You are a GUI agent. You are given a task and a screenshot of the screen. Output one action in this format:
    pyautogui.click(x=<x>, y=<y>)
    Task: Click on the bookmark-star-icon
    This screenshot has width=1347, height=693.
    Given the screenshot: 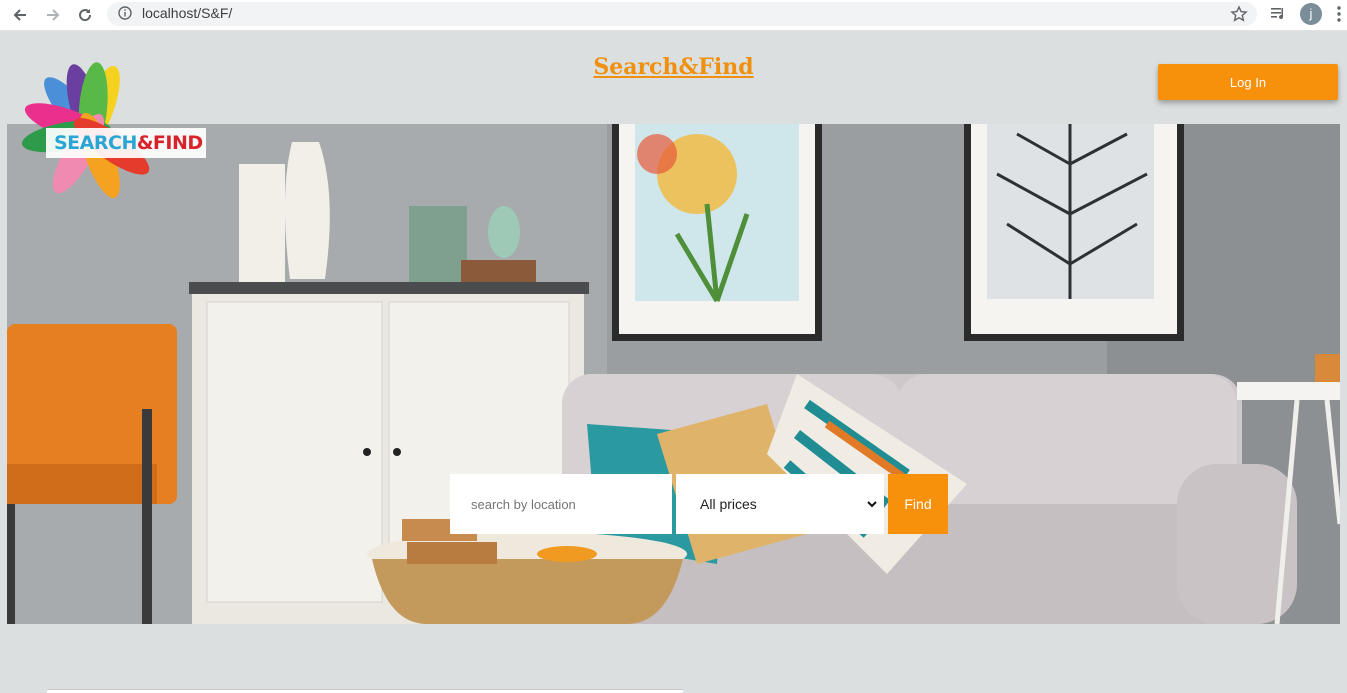 What is the action you would take?
    pyautogui.click(x=1239, y=16)
    